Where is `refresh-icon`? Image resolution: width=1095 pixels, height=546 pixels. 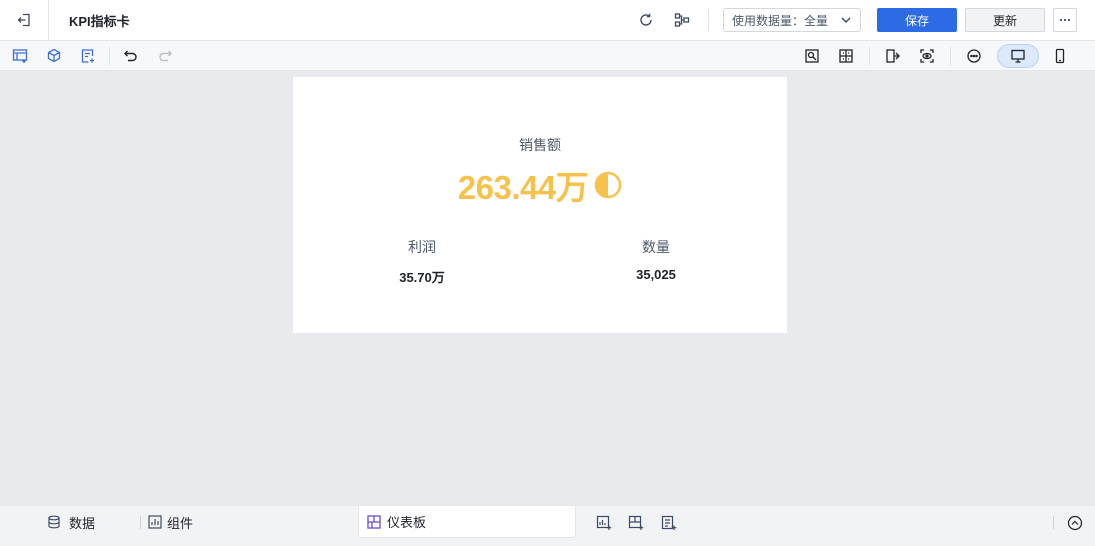 refresh-icon is located at coordinates (646, 19).